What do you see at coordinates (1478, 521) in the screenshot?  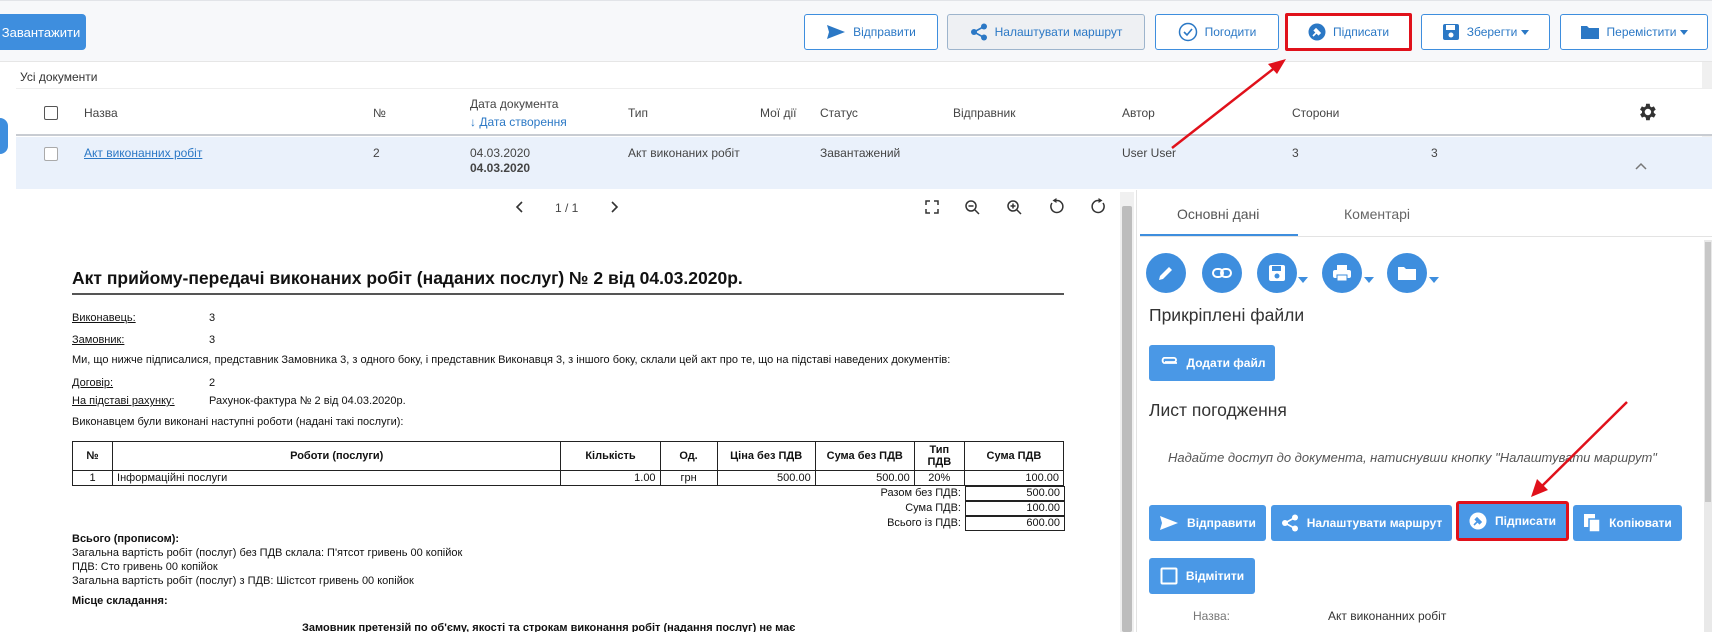 I see `sign-icon` at bounding box center [1478, 521].